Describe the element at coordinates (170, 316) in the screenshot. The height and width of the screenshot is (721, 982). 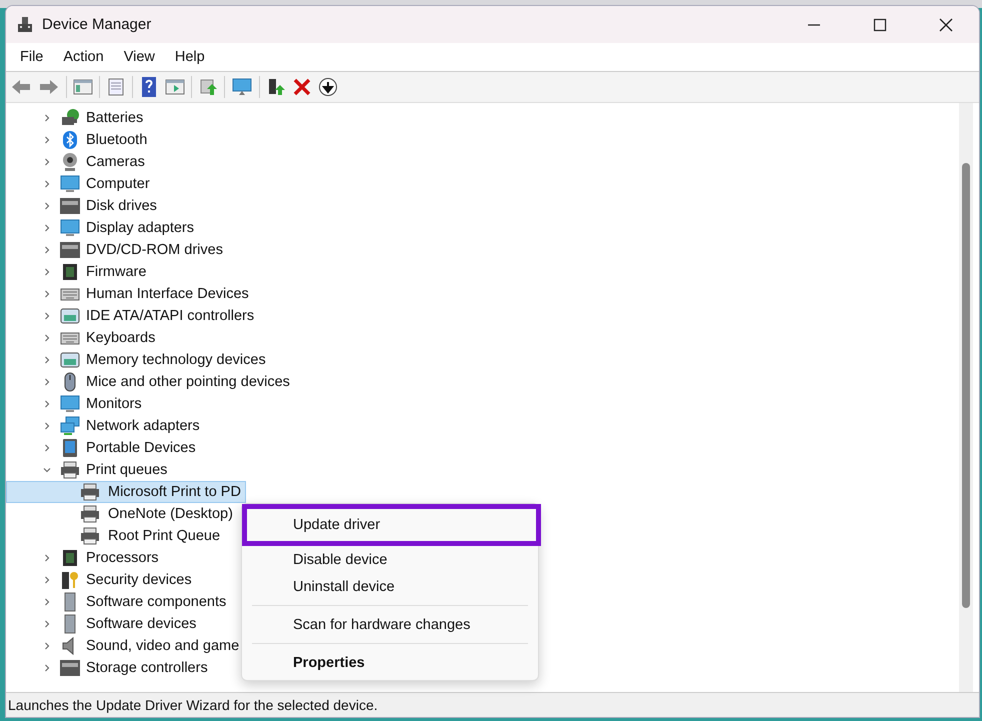
I see `tree-label: IDE ATA/ATAPI controllers` at that location.